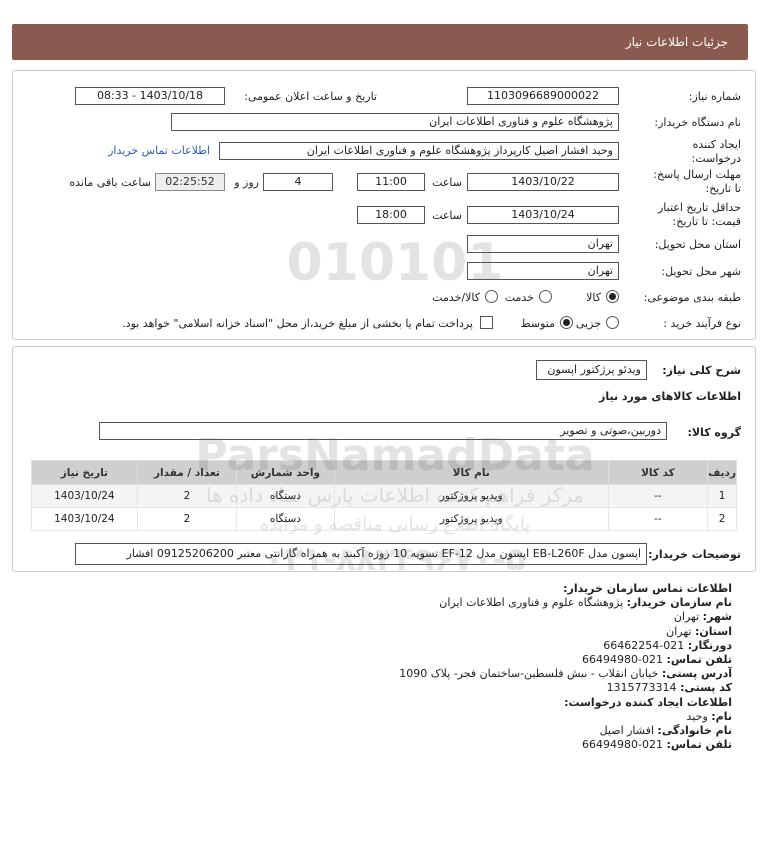 This screenshot has width=770, height=845. What do you see at coordinates (658, 472) in the screenshot?
I see `col-code: کد کالا` at bounding box center [658, 472].